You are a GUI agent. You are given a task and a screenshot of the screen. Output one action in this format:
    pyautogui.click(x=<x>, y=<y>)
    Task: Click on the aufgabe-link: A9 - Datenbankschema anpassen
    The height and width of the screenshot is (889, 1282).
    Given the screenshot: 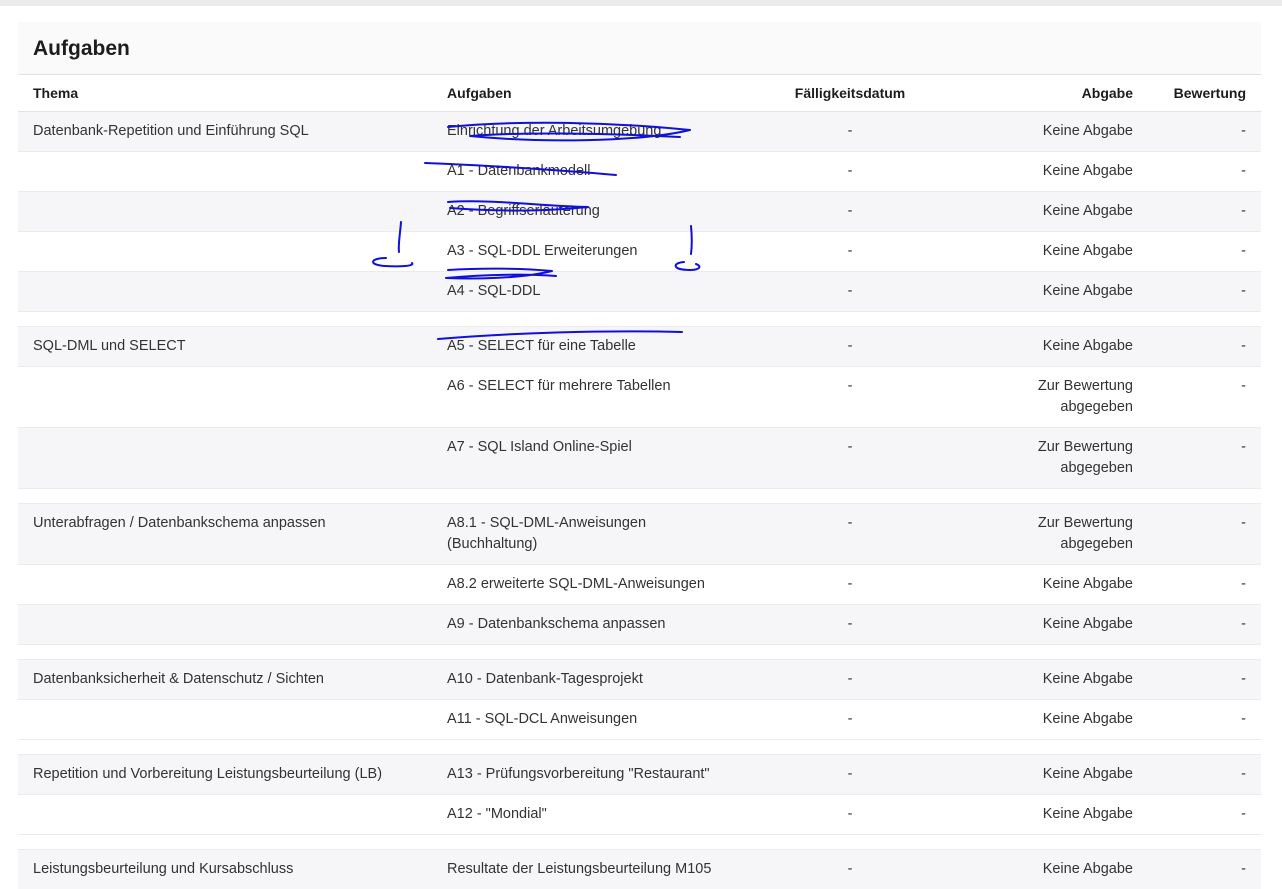 What is the action you would take?
    pyautogui.click(x=588, y=623)
    